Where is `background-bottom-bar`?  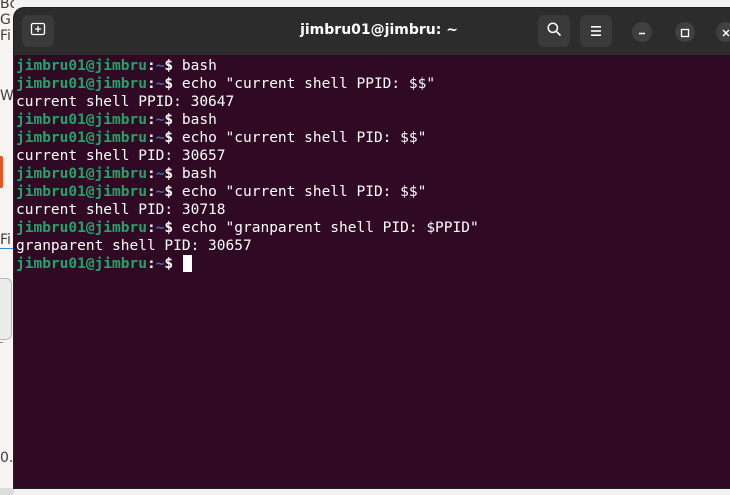 background-bottom-bar is located at coordinates (7, 491).